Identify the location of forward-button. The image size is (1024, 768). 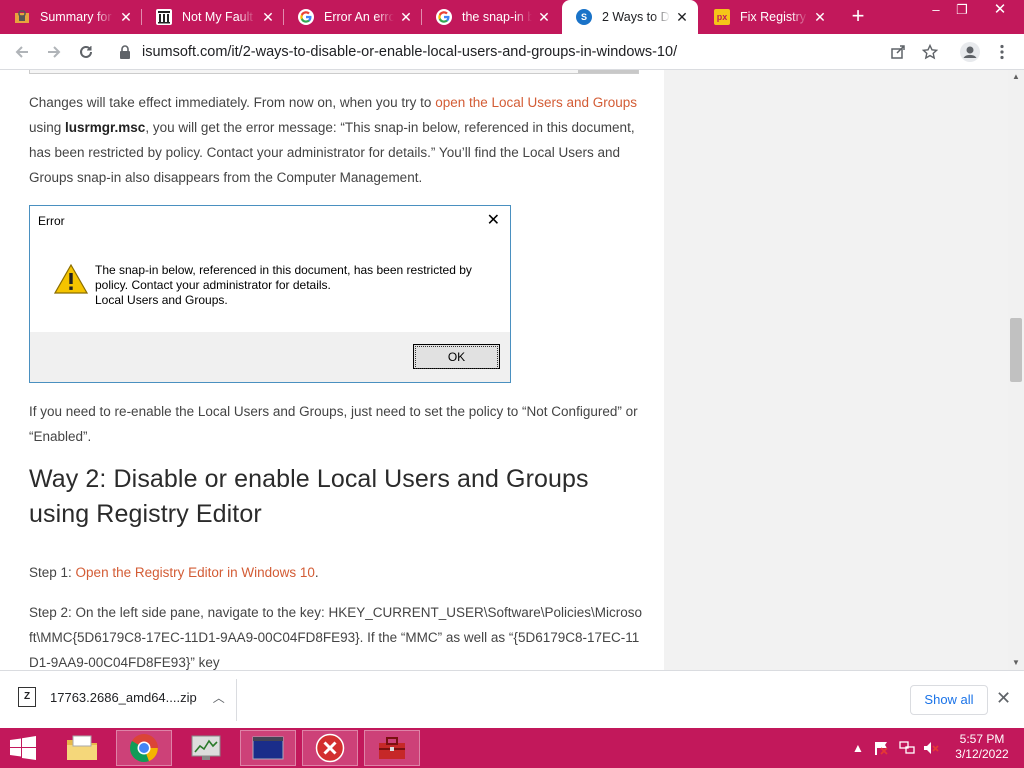
(54, 52).